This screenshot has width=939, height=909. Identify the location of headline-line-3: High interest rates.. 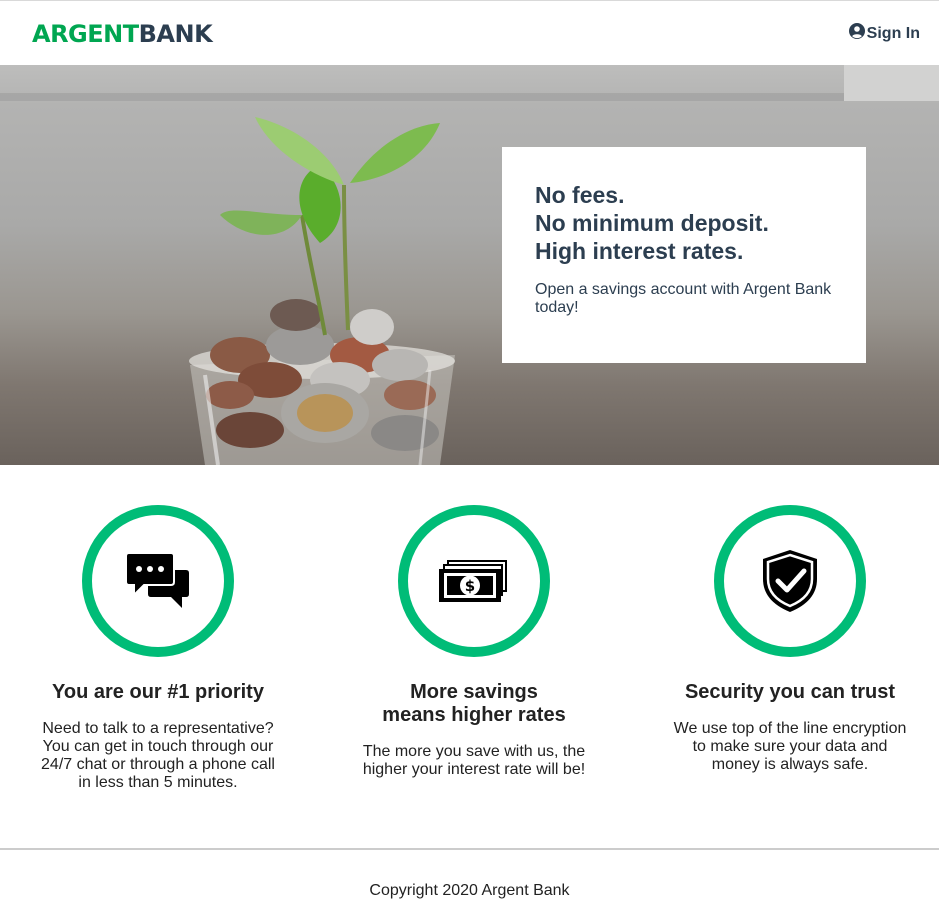
(639, 251).